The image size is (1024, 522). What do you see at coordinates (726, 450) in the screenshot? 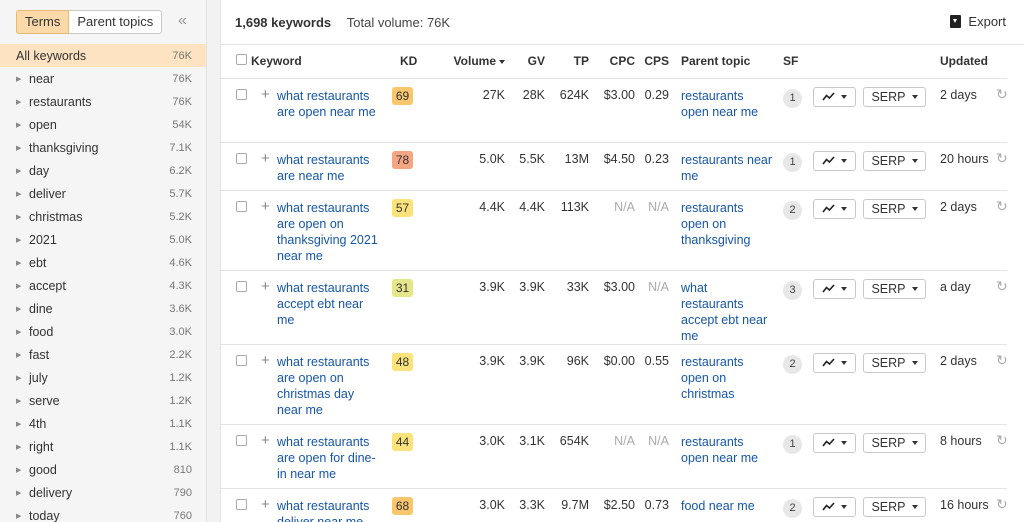
I see `parent-topic-link: restaurants open near me` at bounding box center [726, 450].